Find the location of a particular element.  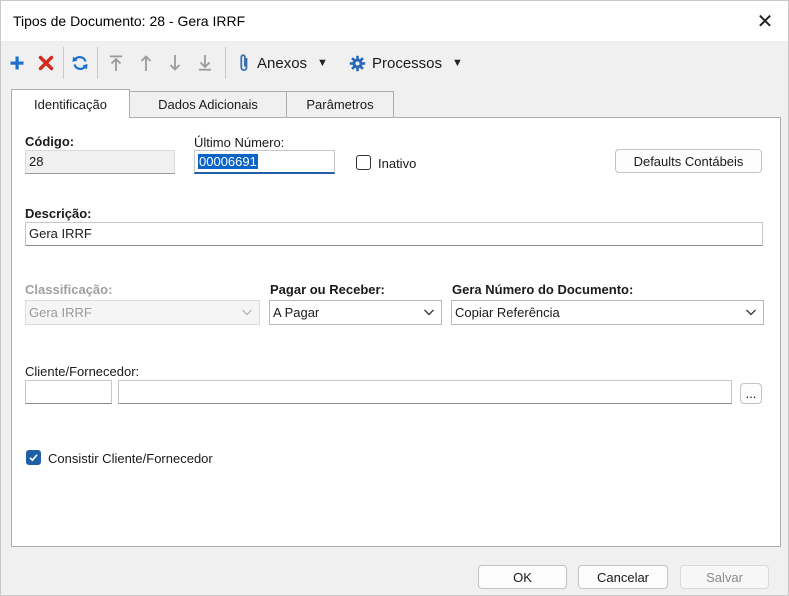

pagar-receber-select: A Pagar is located at coordinates (355, 312).